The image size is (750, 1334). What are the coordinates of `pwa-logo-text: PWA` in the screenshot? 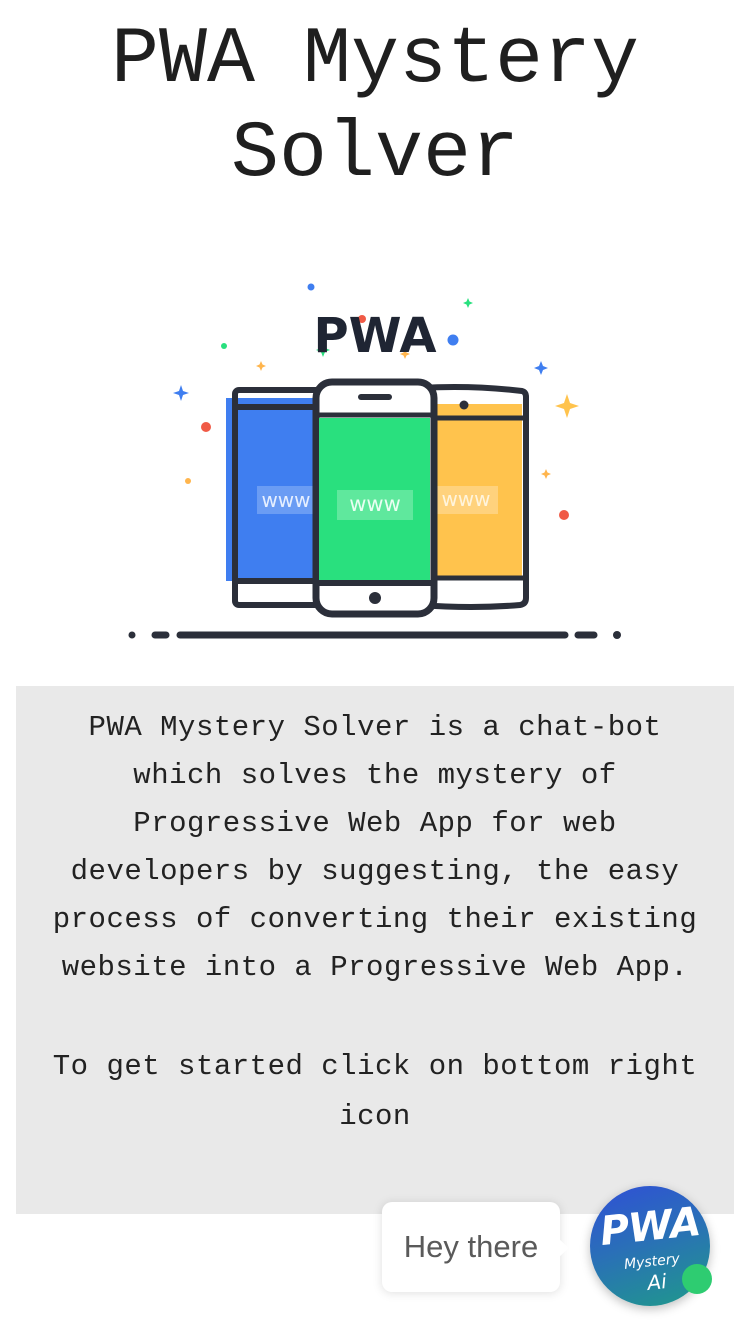 It's located at (374, 336).